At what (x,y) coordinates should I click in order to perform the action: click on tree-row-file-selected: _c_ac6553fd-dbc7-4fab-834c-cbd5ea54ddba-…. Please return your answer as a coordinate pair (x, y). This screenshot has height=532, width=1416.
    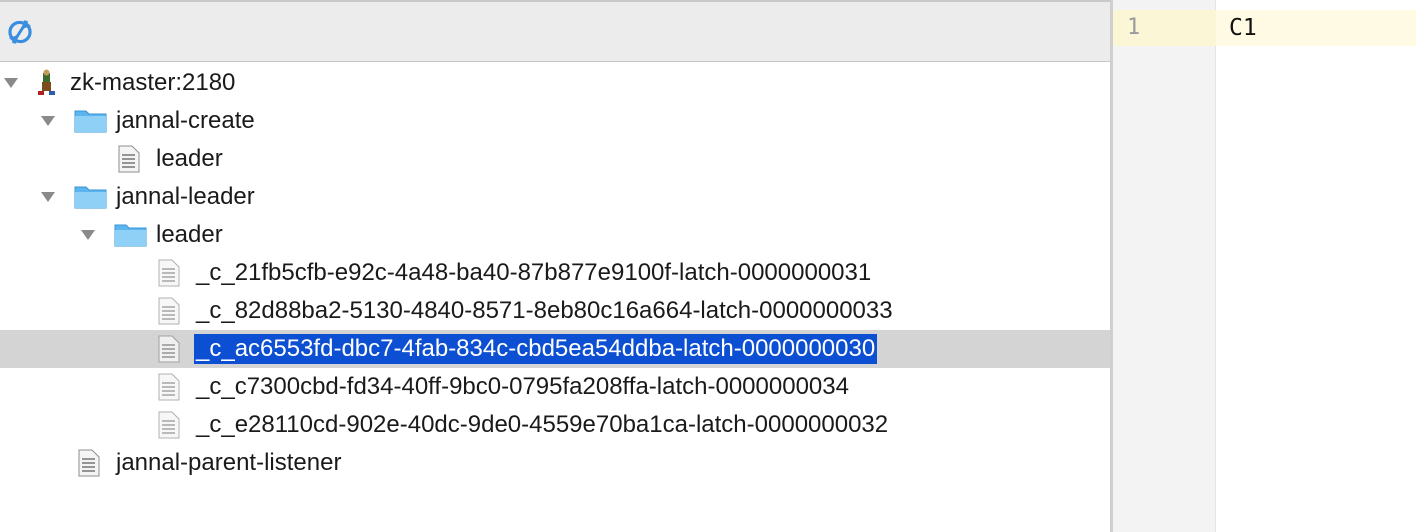
    Looking at the image, I should click on (555, 349).